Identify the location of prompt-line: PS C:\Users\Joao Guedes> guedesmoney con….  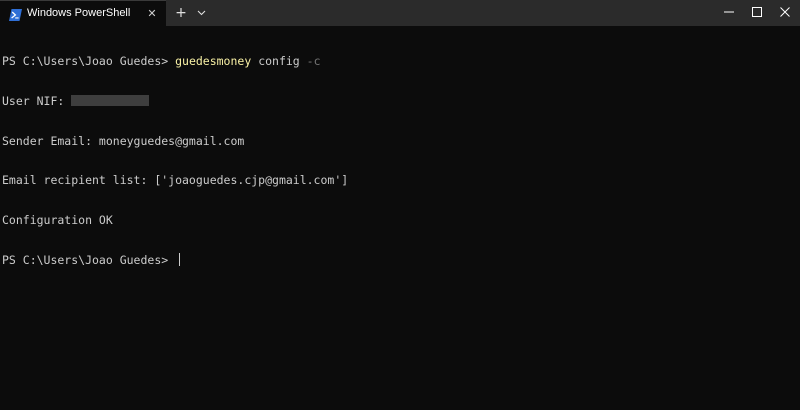
(400, 61).